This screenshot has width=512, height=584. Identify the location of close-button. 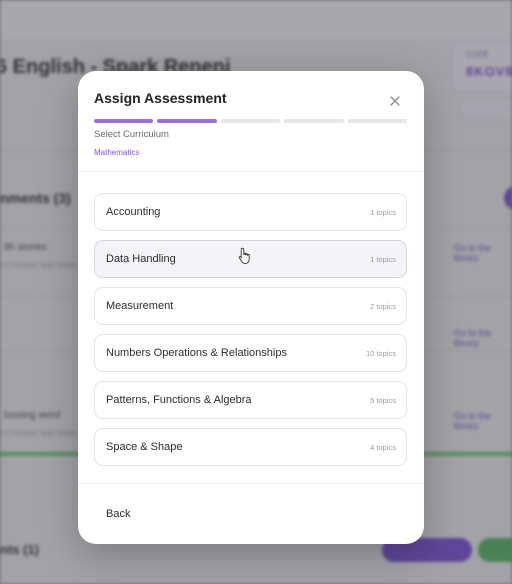
(395, 101).